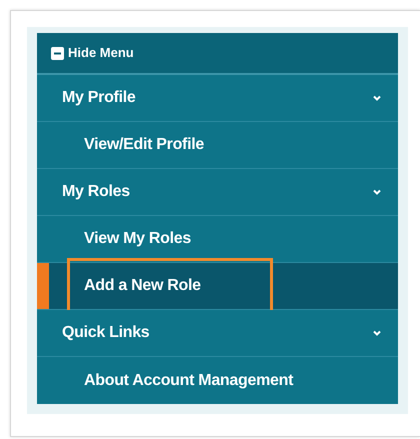 This screenshot has width=420, height=439. Describe the element at coordinates (217, 333) in the screenshot. I see `menu-section-header: Quick Links` at that location.